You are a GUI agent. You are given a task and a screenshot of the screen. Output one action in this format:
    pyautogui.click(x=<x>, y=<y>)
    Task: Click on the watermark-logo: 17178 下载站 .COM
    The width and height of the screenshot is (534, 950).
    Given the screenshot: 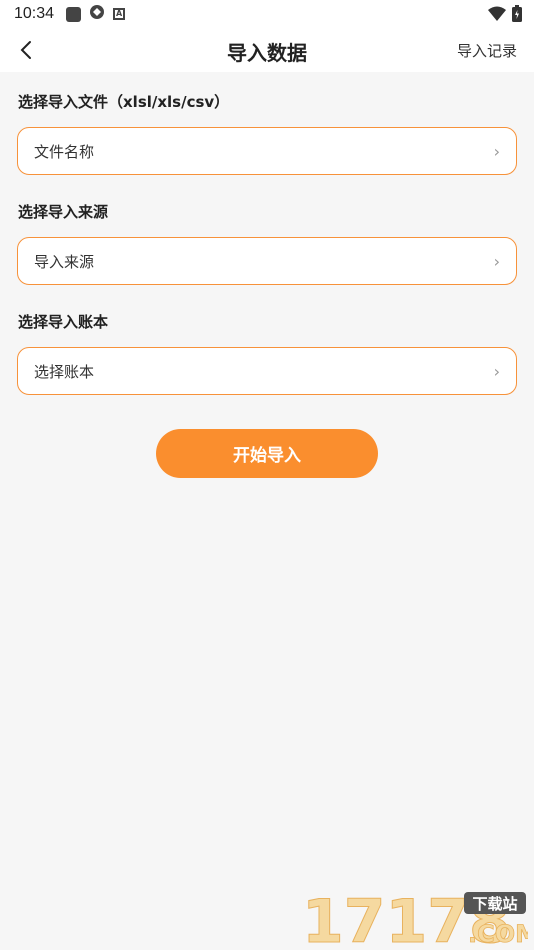 What is the action you would take?
    pyautogui.click(x=418, y=918)
    